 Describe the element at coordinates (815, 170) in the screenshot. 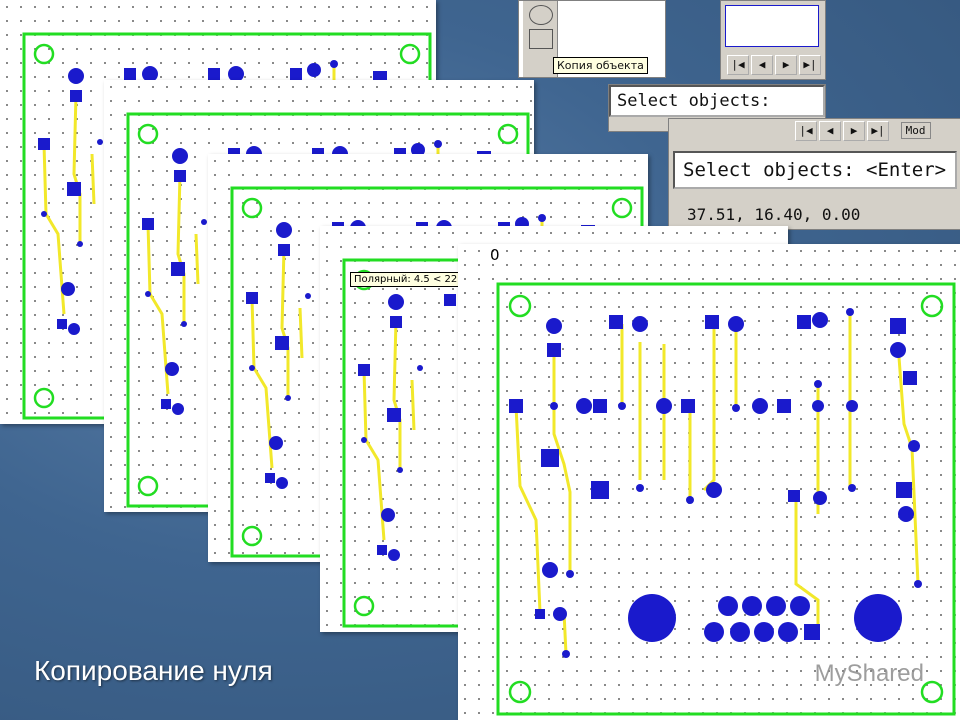

I see `command-prompt-2: Select objects: <Enter>` at that location.